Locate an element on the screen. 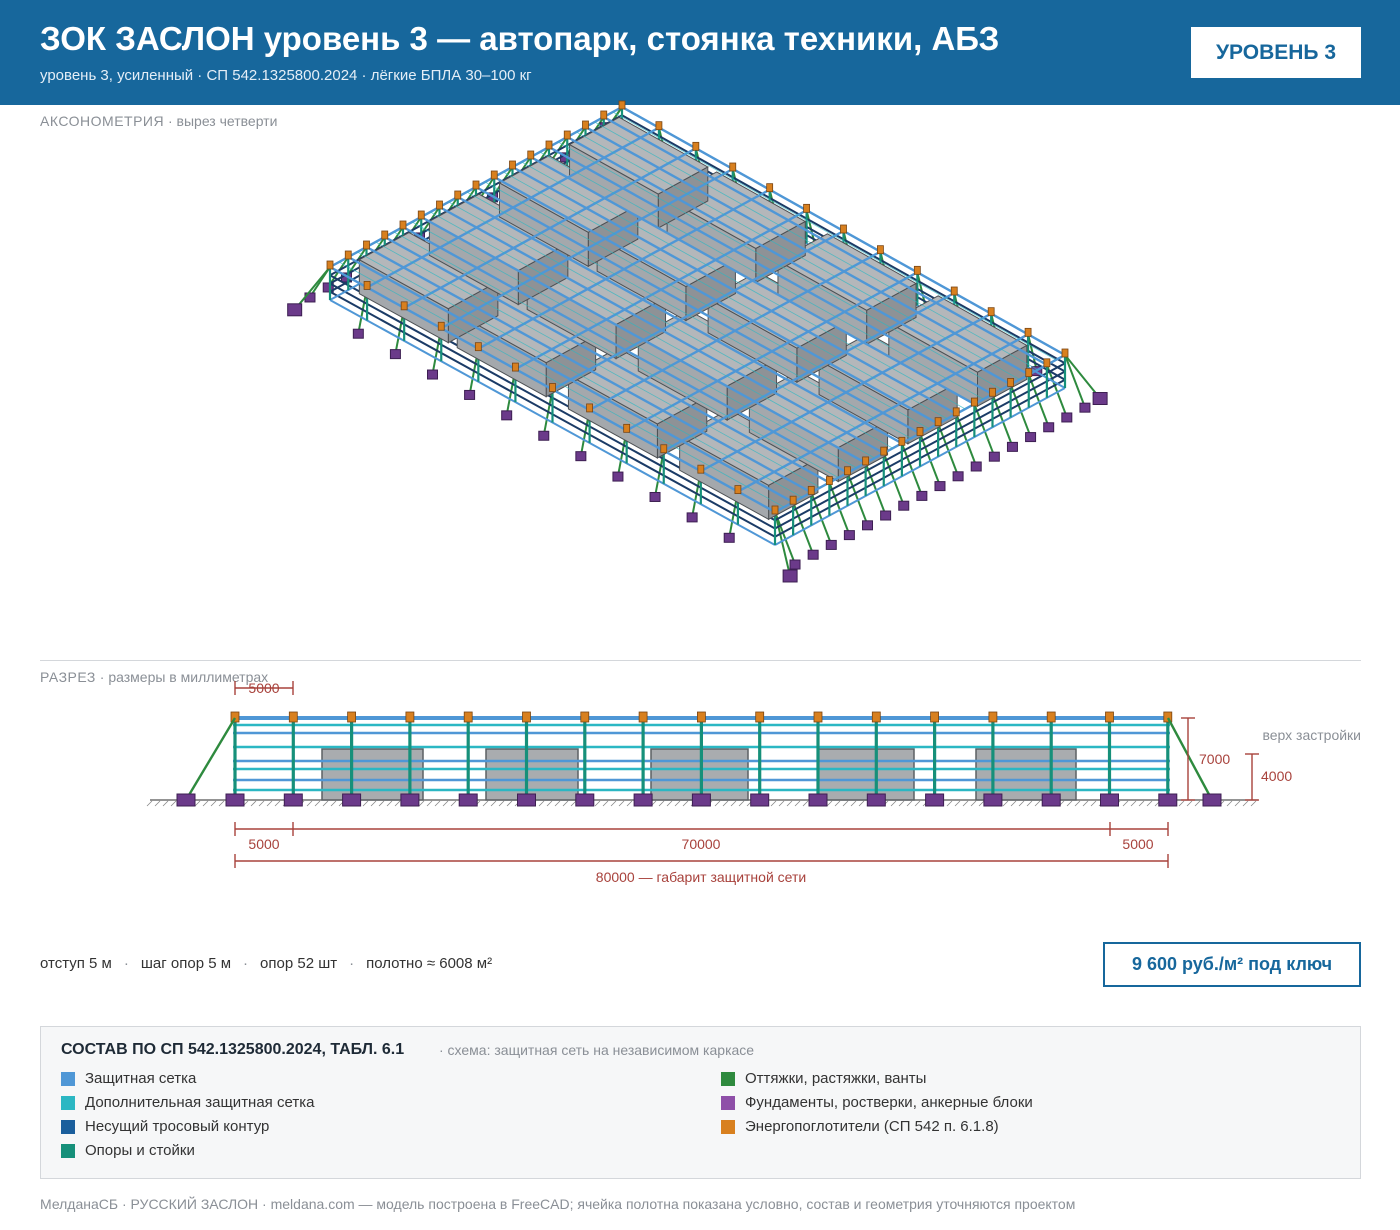  dim-middle-text: 70000 is located at coordinates (701, 844).